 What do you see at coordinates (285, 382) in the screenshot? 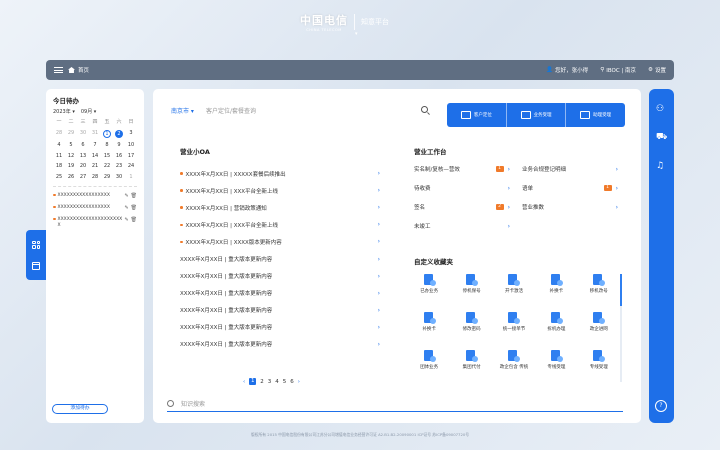
I see `page-number: 5` at bounding box center [285, 382].